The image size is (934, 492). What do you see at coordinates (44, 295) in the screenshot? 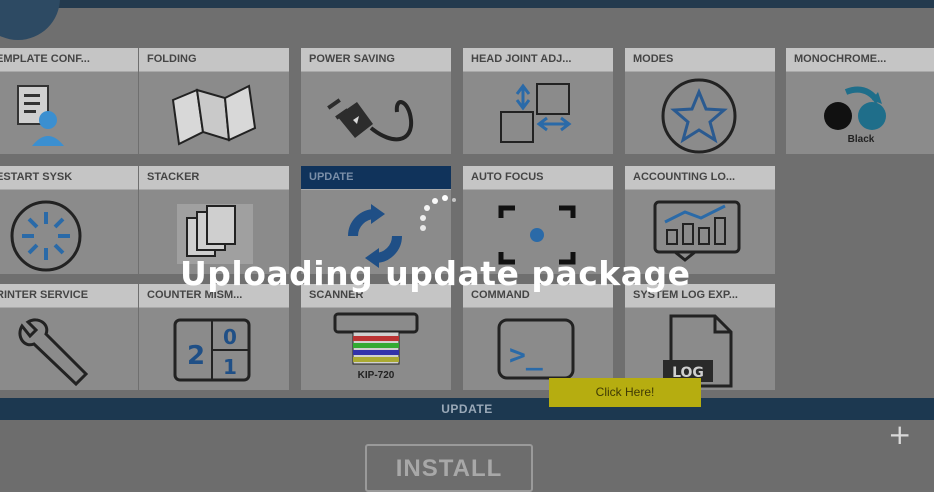
I see `tile-label: RINTER SERVICE` at bounding box center [44, 295].